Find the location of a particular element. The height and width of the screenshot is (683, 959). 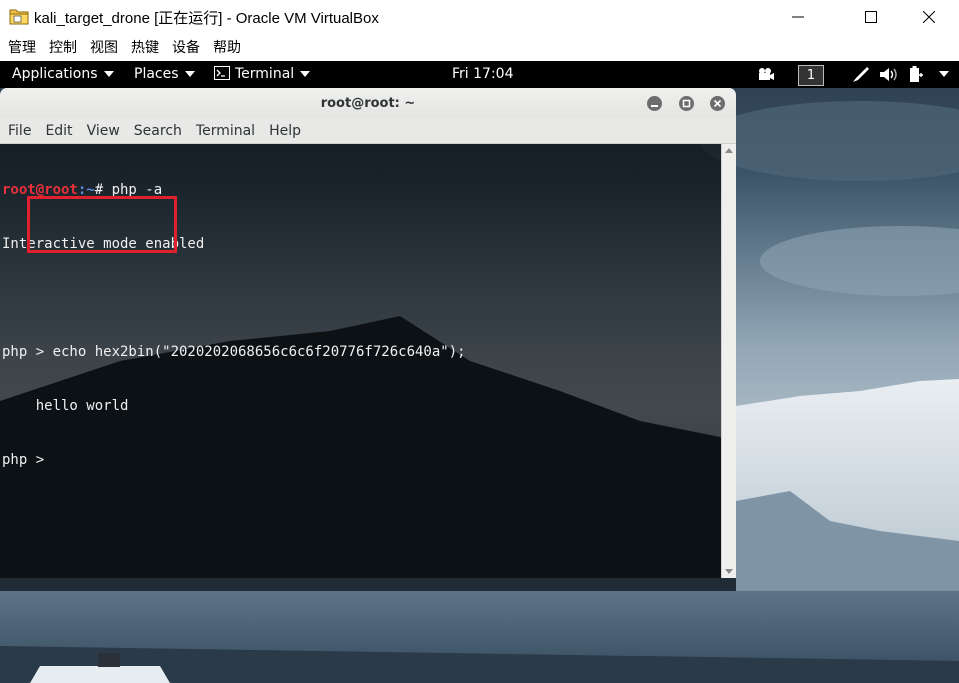

terminal-icon is located at coordinates (222, 73).